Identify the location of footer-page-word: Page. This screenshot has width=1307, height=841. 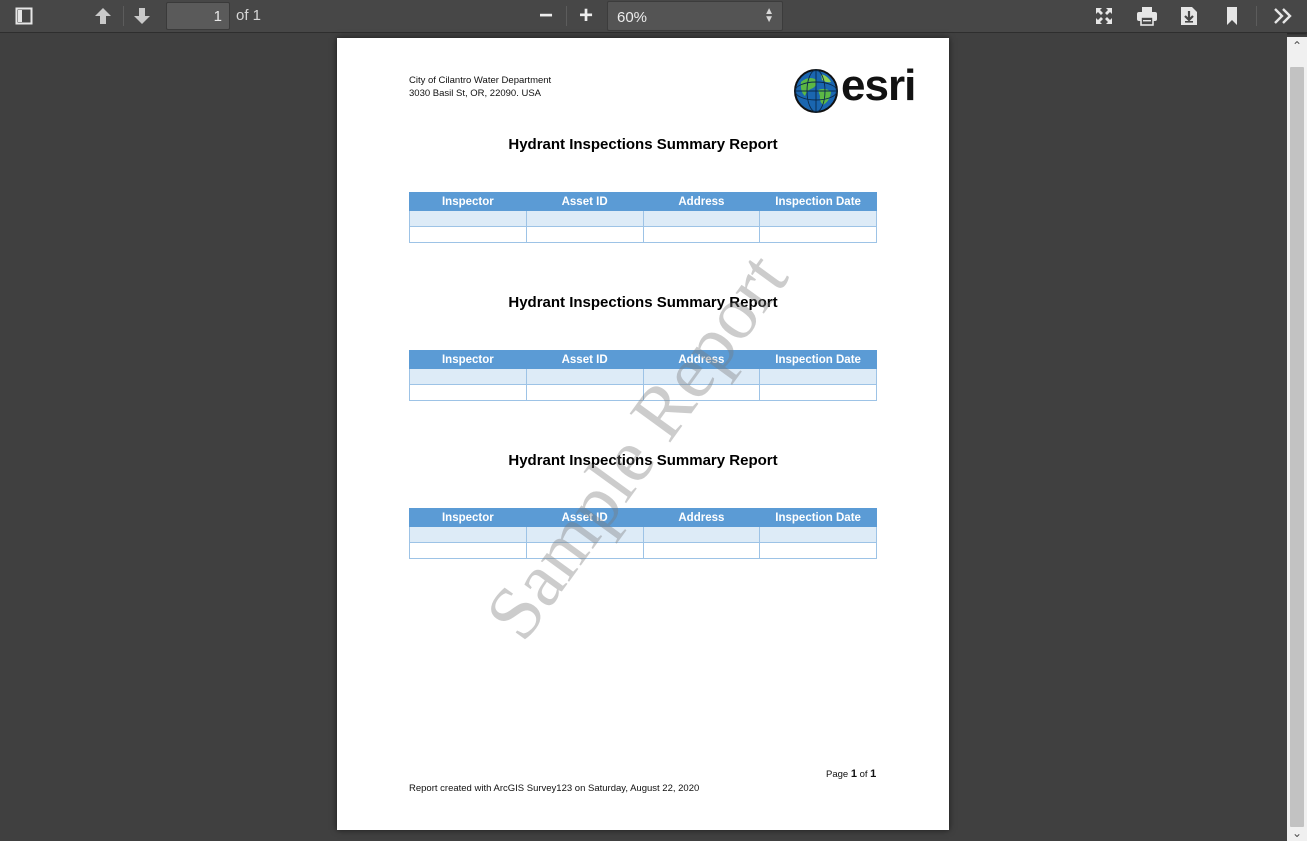
(837, 774).